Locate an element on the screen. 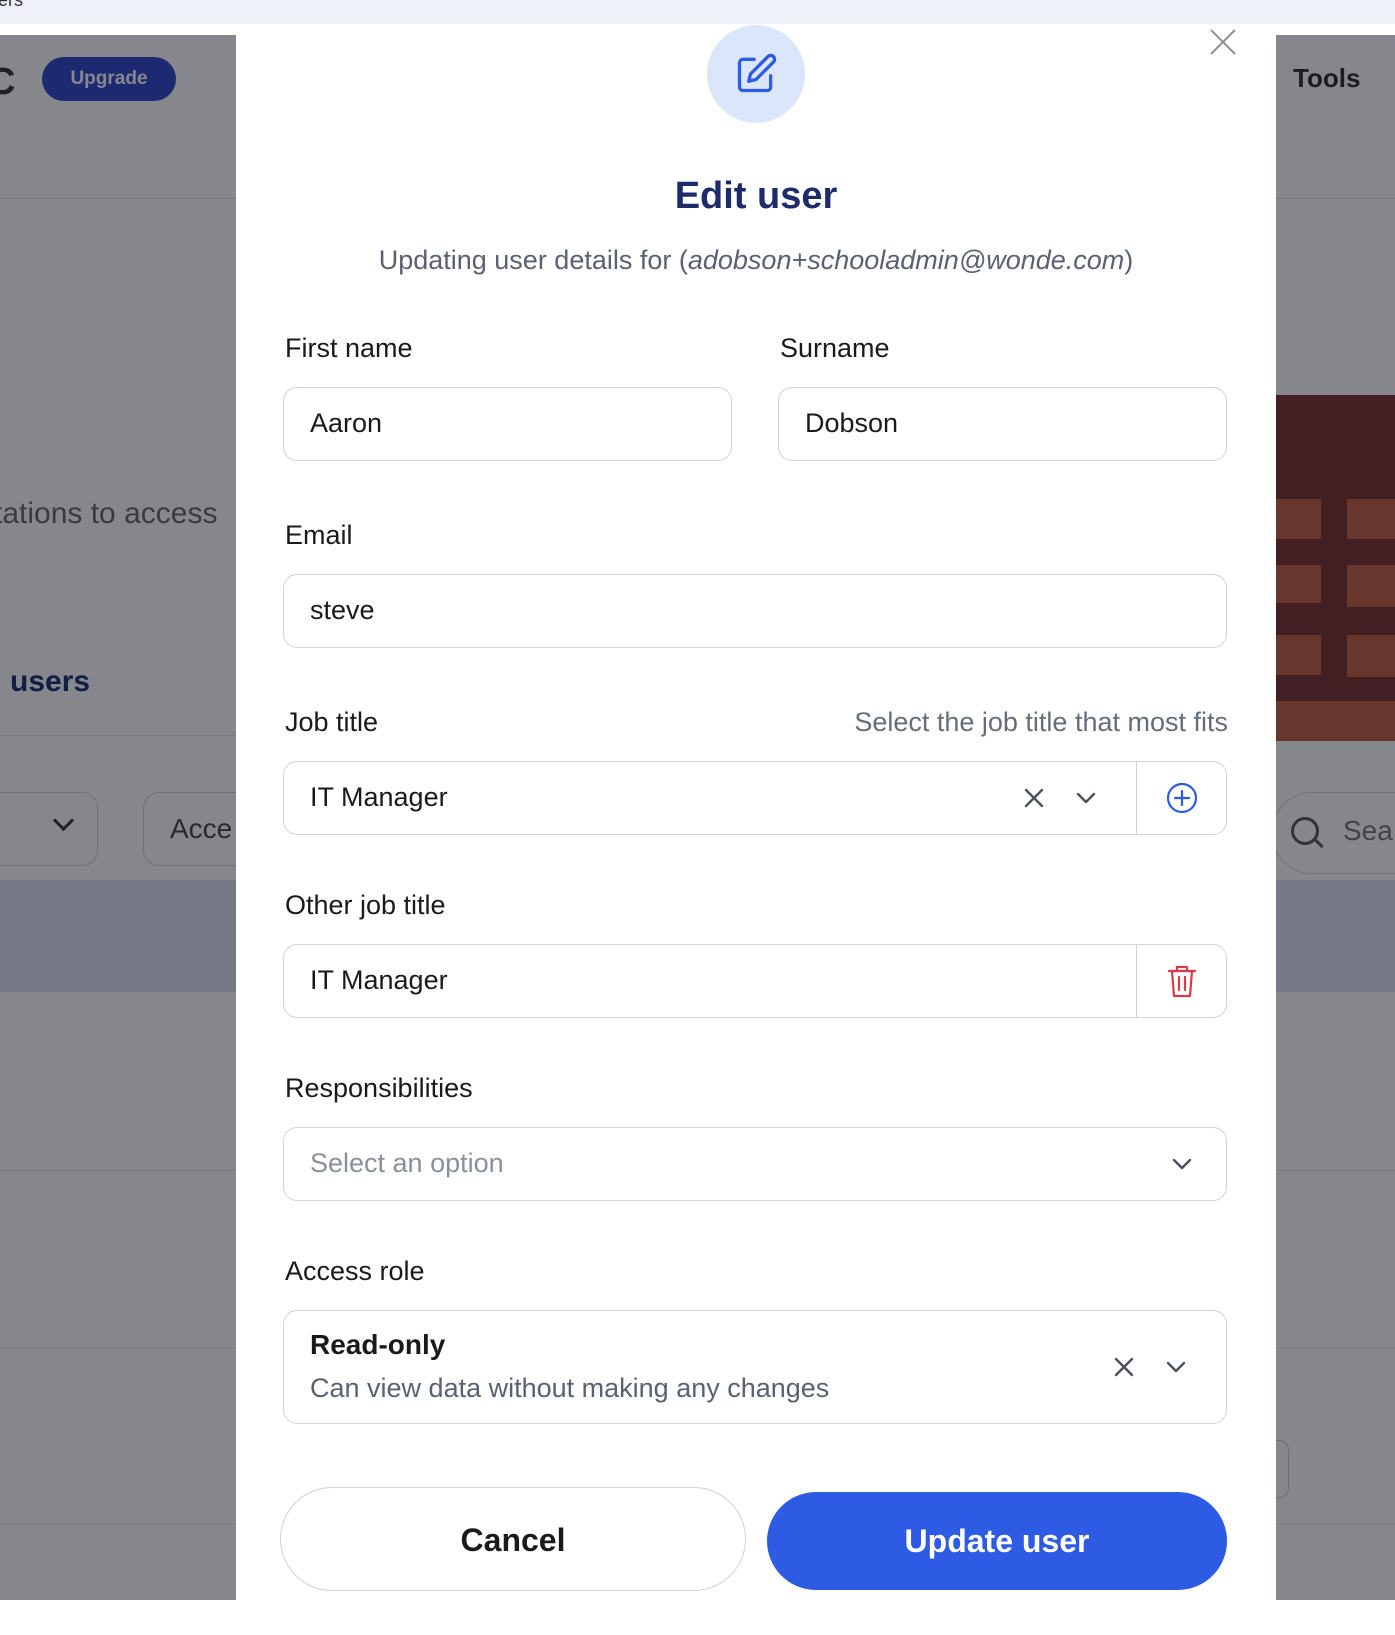  subtitle-prefix: Updating user details for ( is located at coordinates (533, 260).